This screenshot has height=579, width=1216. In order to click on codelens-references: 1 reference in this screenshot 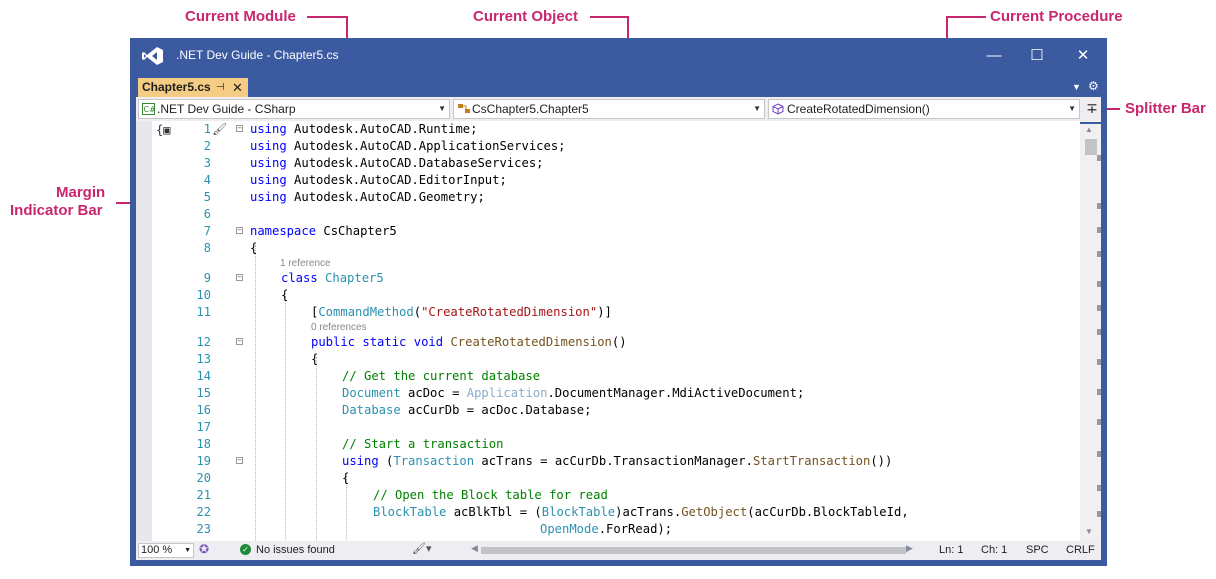, I will do `click(305, 264)`.